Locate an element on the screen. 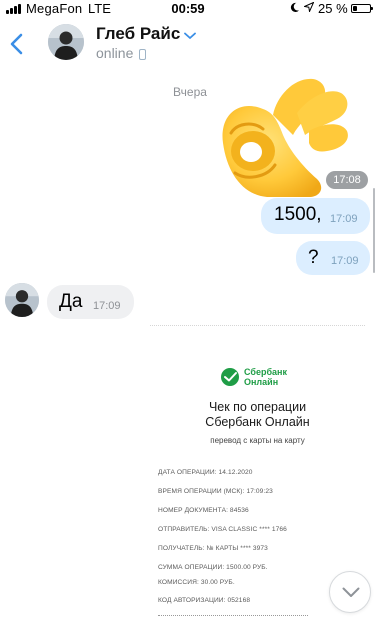 Image resolution: width=376 pixels, height=618 pixels. moon-icon is located at coordinates (295, 7).